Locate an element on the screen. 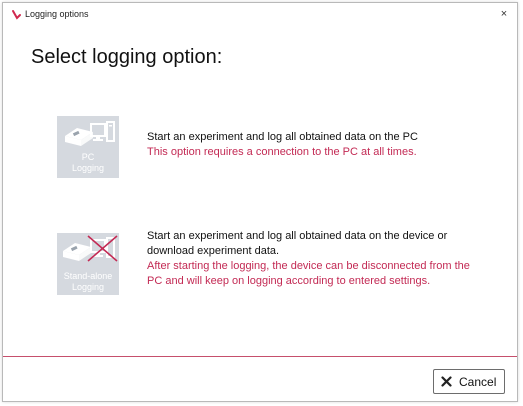 Image resolution: width=523 pixels, height=406 pixels. cancel-button: Cancel is located at coordinates (469, 381).